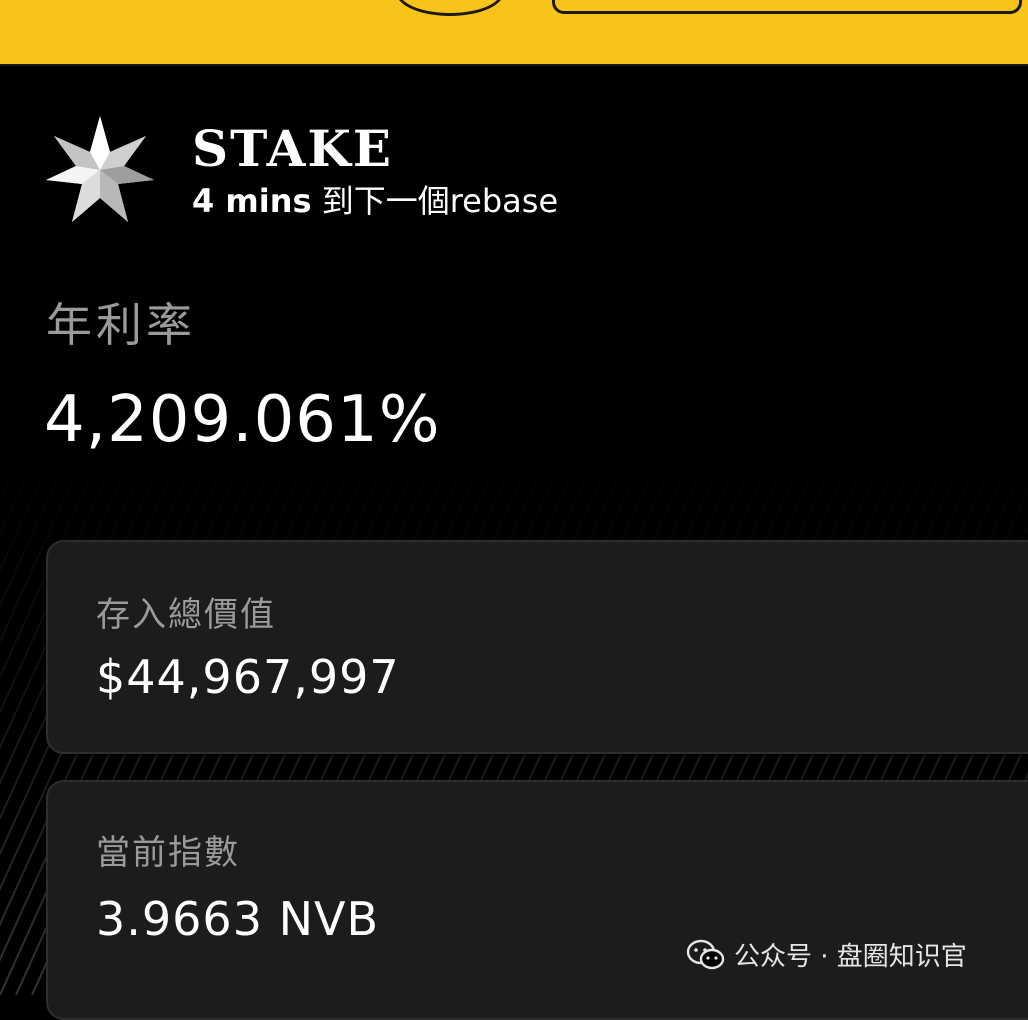 Image resolution: width=1028 pixels, height=1020 pixels. Describe the element at coordinates (514, 33) in the screenshot. I see `top-bar` at that location.